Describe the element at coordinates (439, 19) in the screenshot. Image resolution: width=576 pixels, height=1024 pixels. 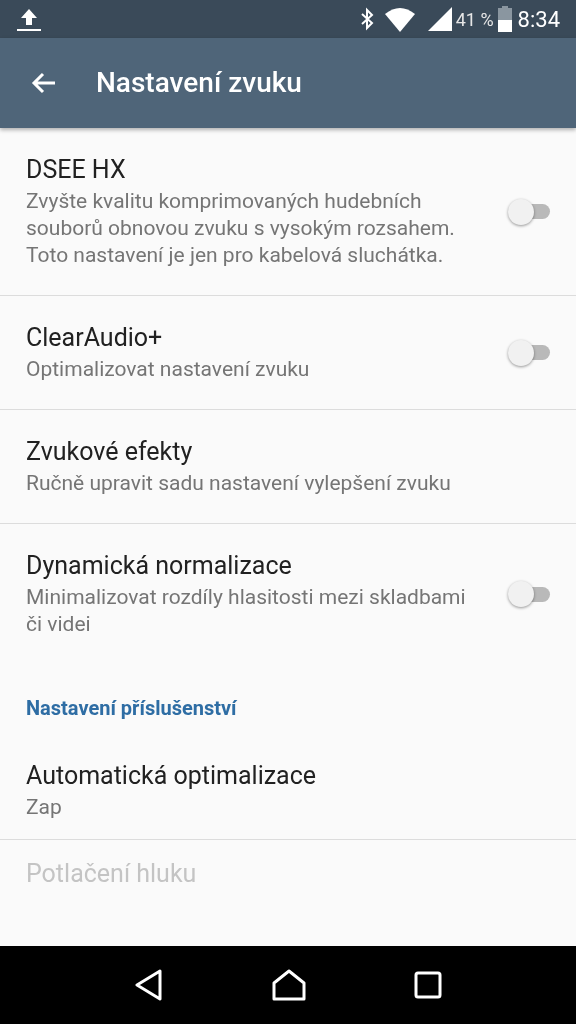
I see `signal-icon` at that location.